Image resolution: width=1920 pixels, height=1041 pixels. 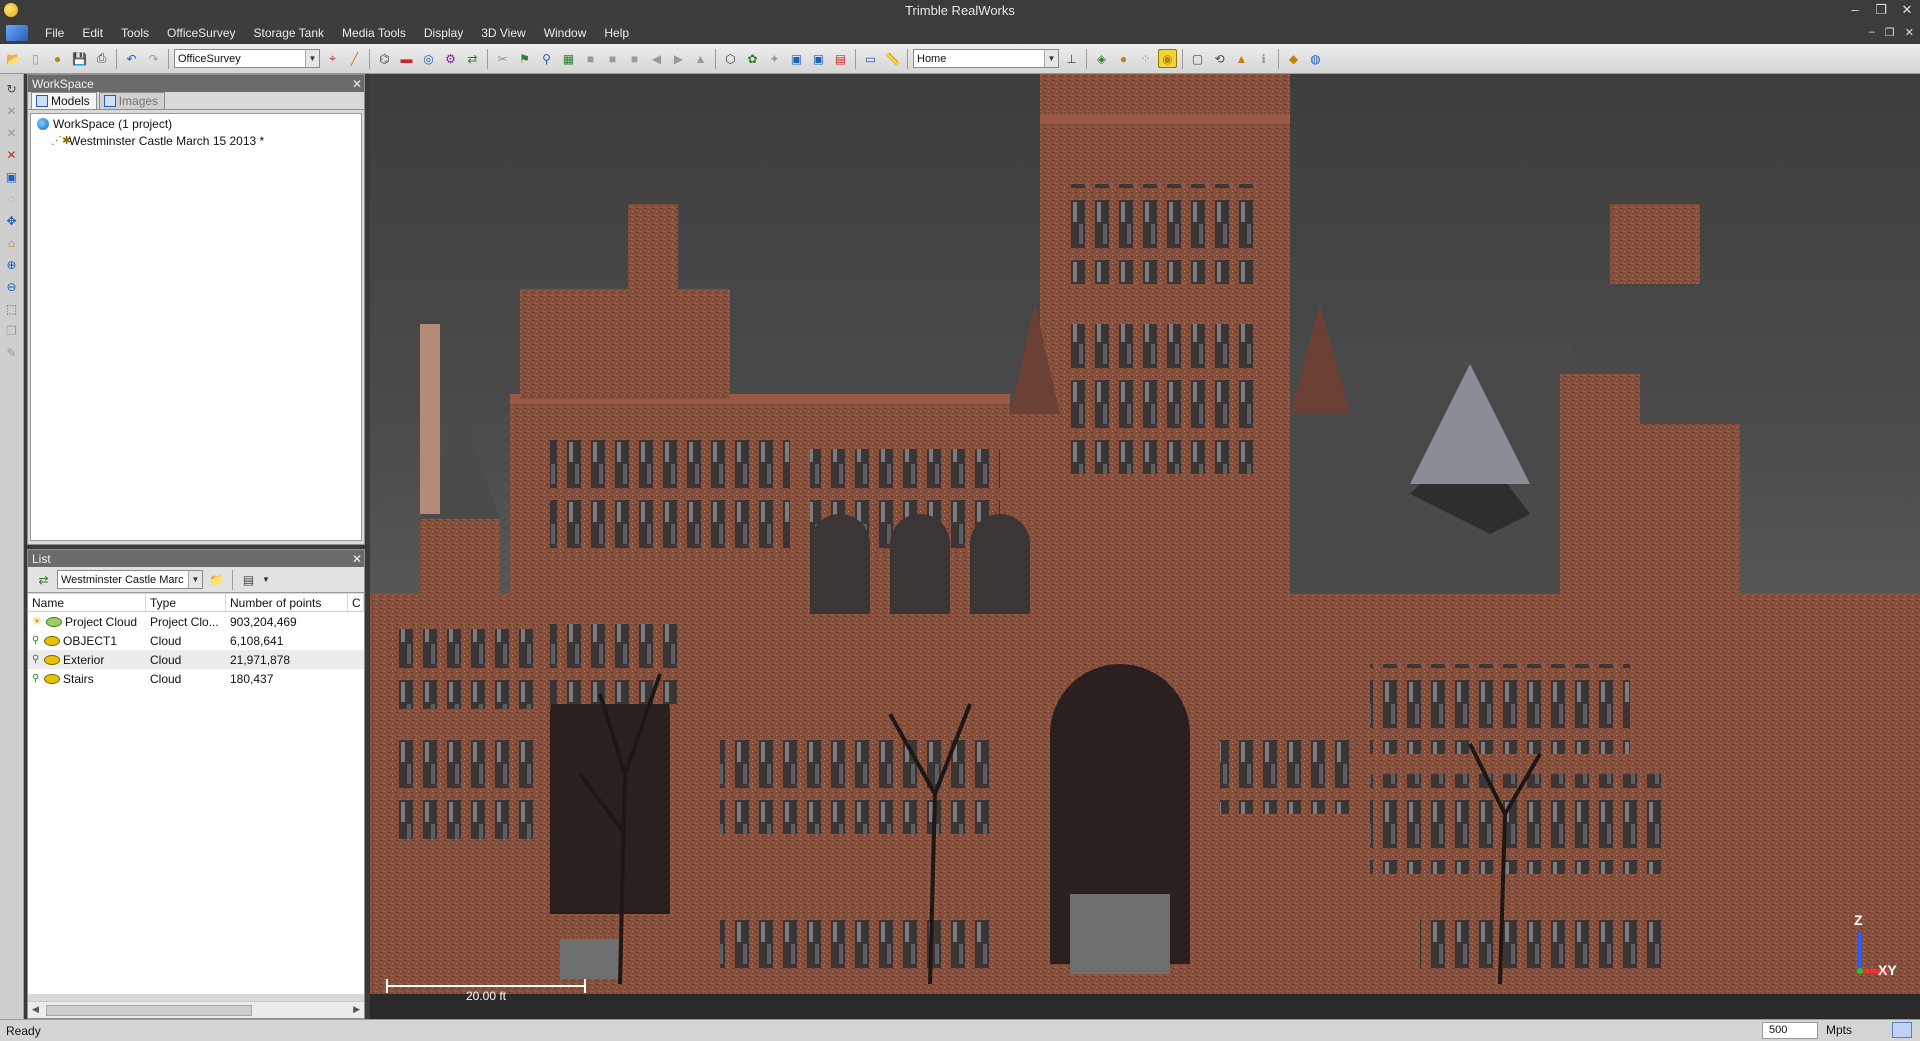 I want to click on cut-icon: ✂, so click(x=502, y=58).